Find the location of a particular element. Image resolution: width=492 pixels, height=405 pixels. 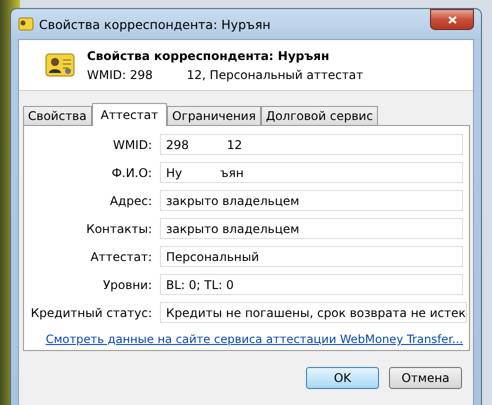

header-subtitle: 12, Персональный аттестат is located at coordinates (275, 75).